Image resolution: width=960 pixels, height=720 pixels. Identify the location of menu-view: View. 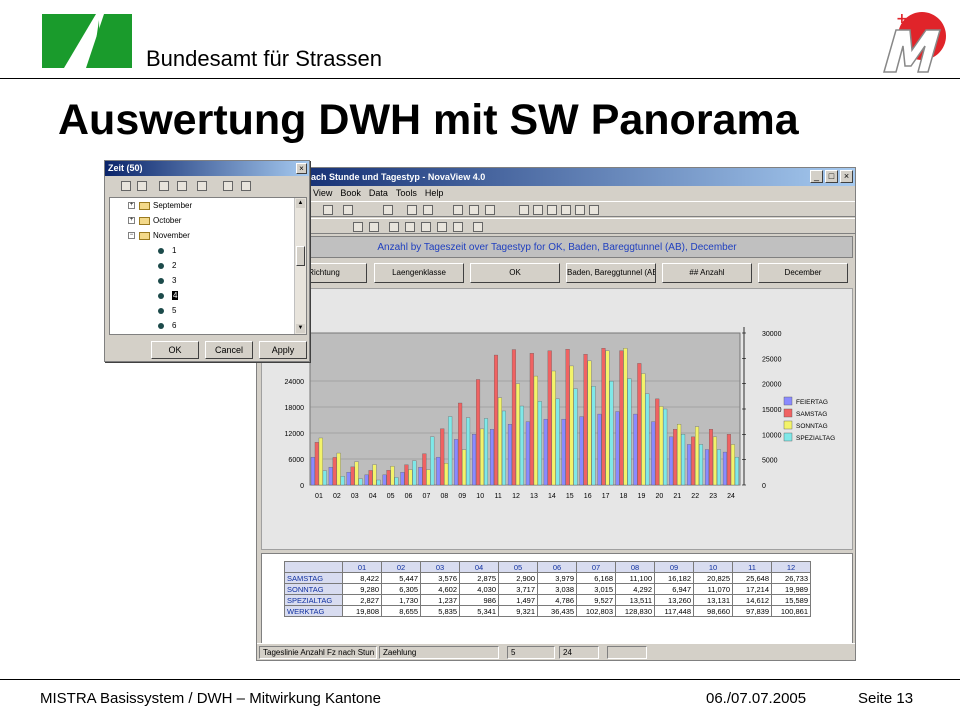
(322, 193).